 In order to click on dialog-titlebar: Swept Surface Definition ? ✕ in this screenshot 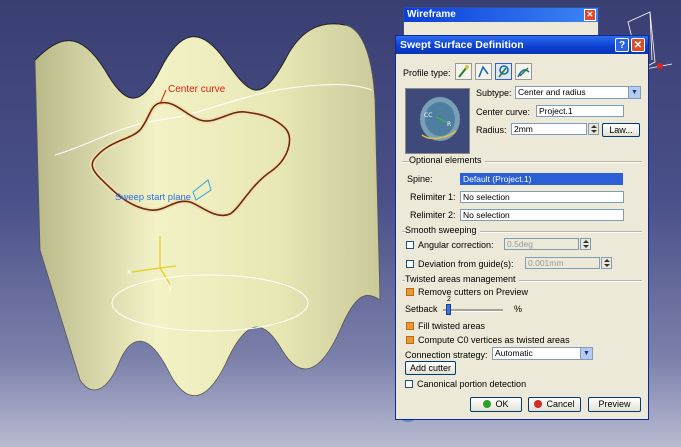, I will do `click(522, 45)`.